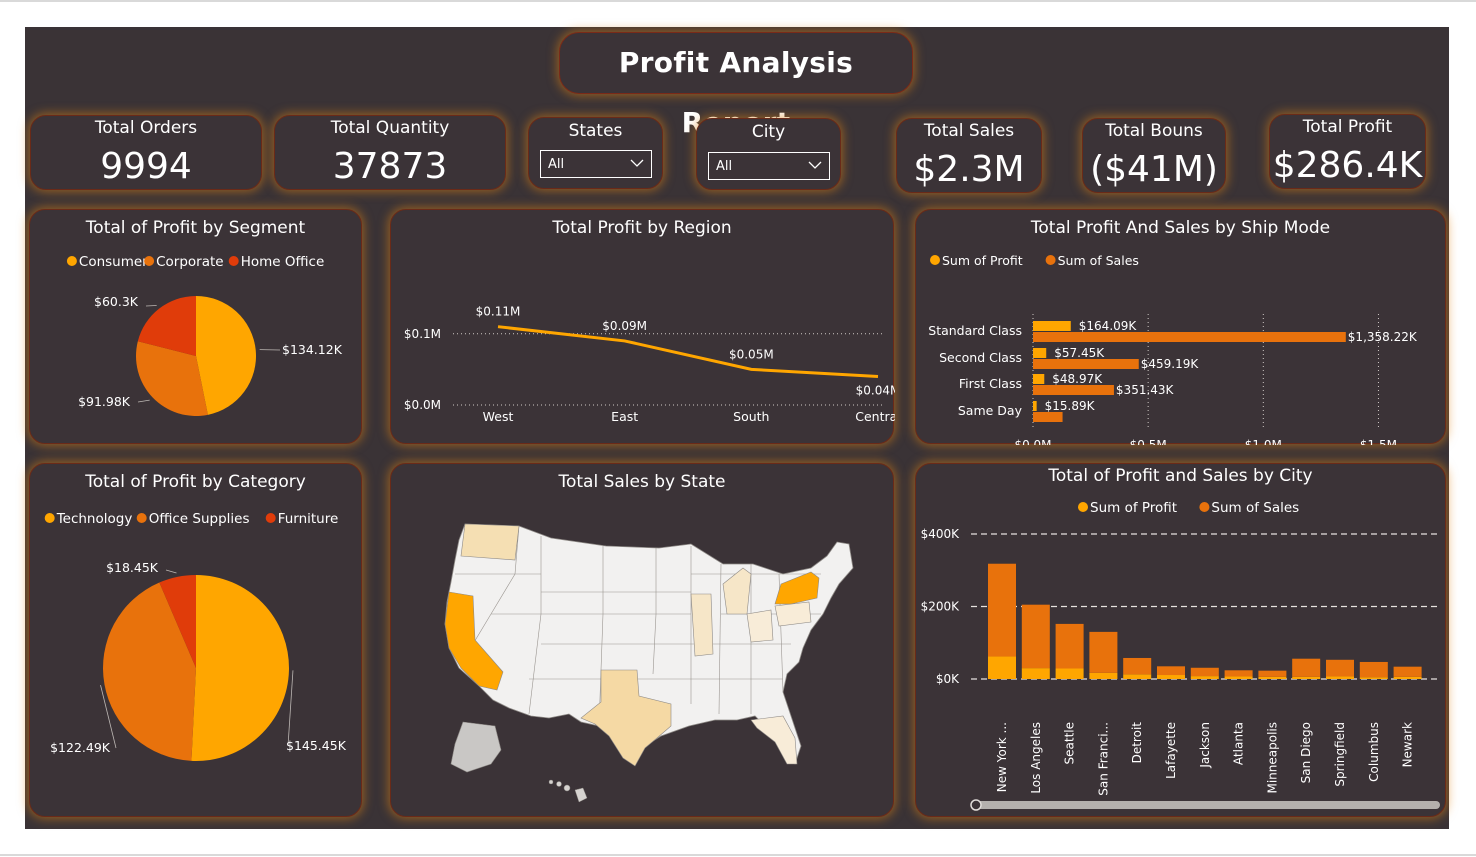 This screenshot has width=1476, height=857. Describe the element at coordinates (1079, 353) in the screenshot. I see `data-label: $57.45K` at that location.